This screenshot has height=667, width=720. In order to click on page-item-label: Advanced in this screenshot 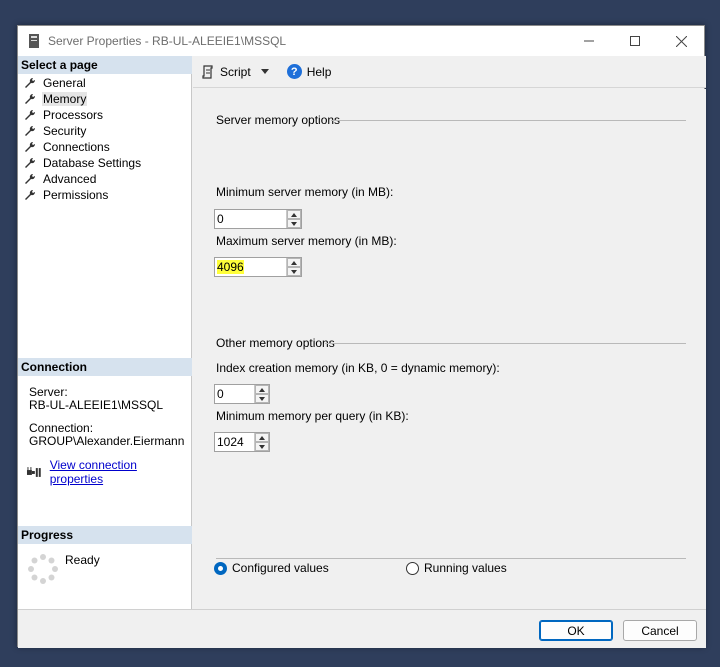, I will do `click(70, 179)`.